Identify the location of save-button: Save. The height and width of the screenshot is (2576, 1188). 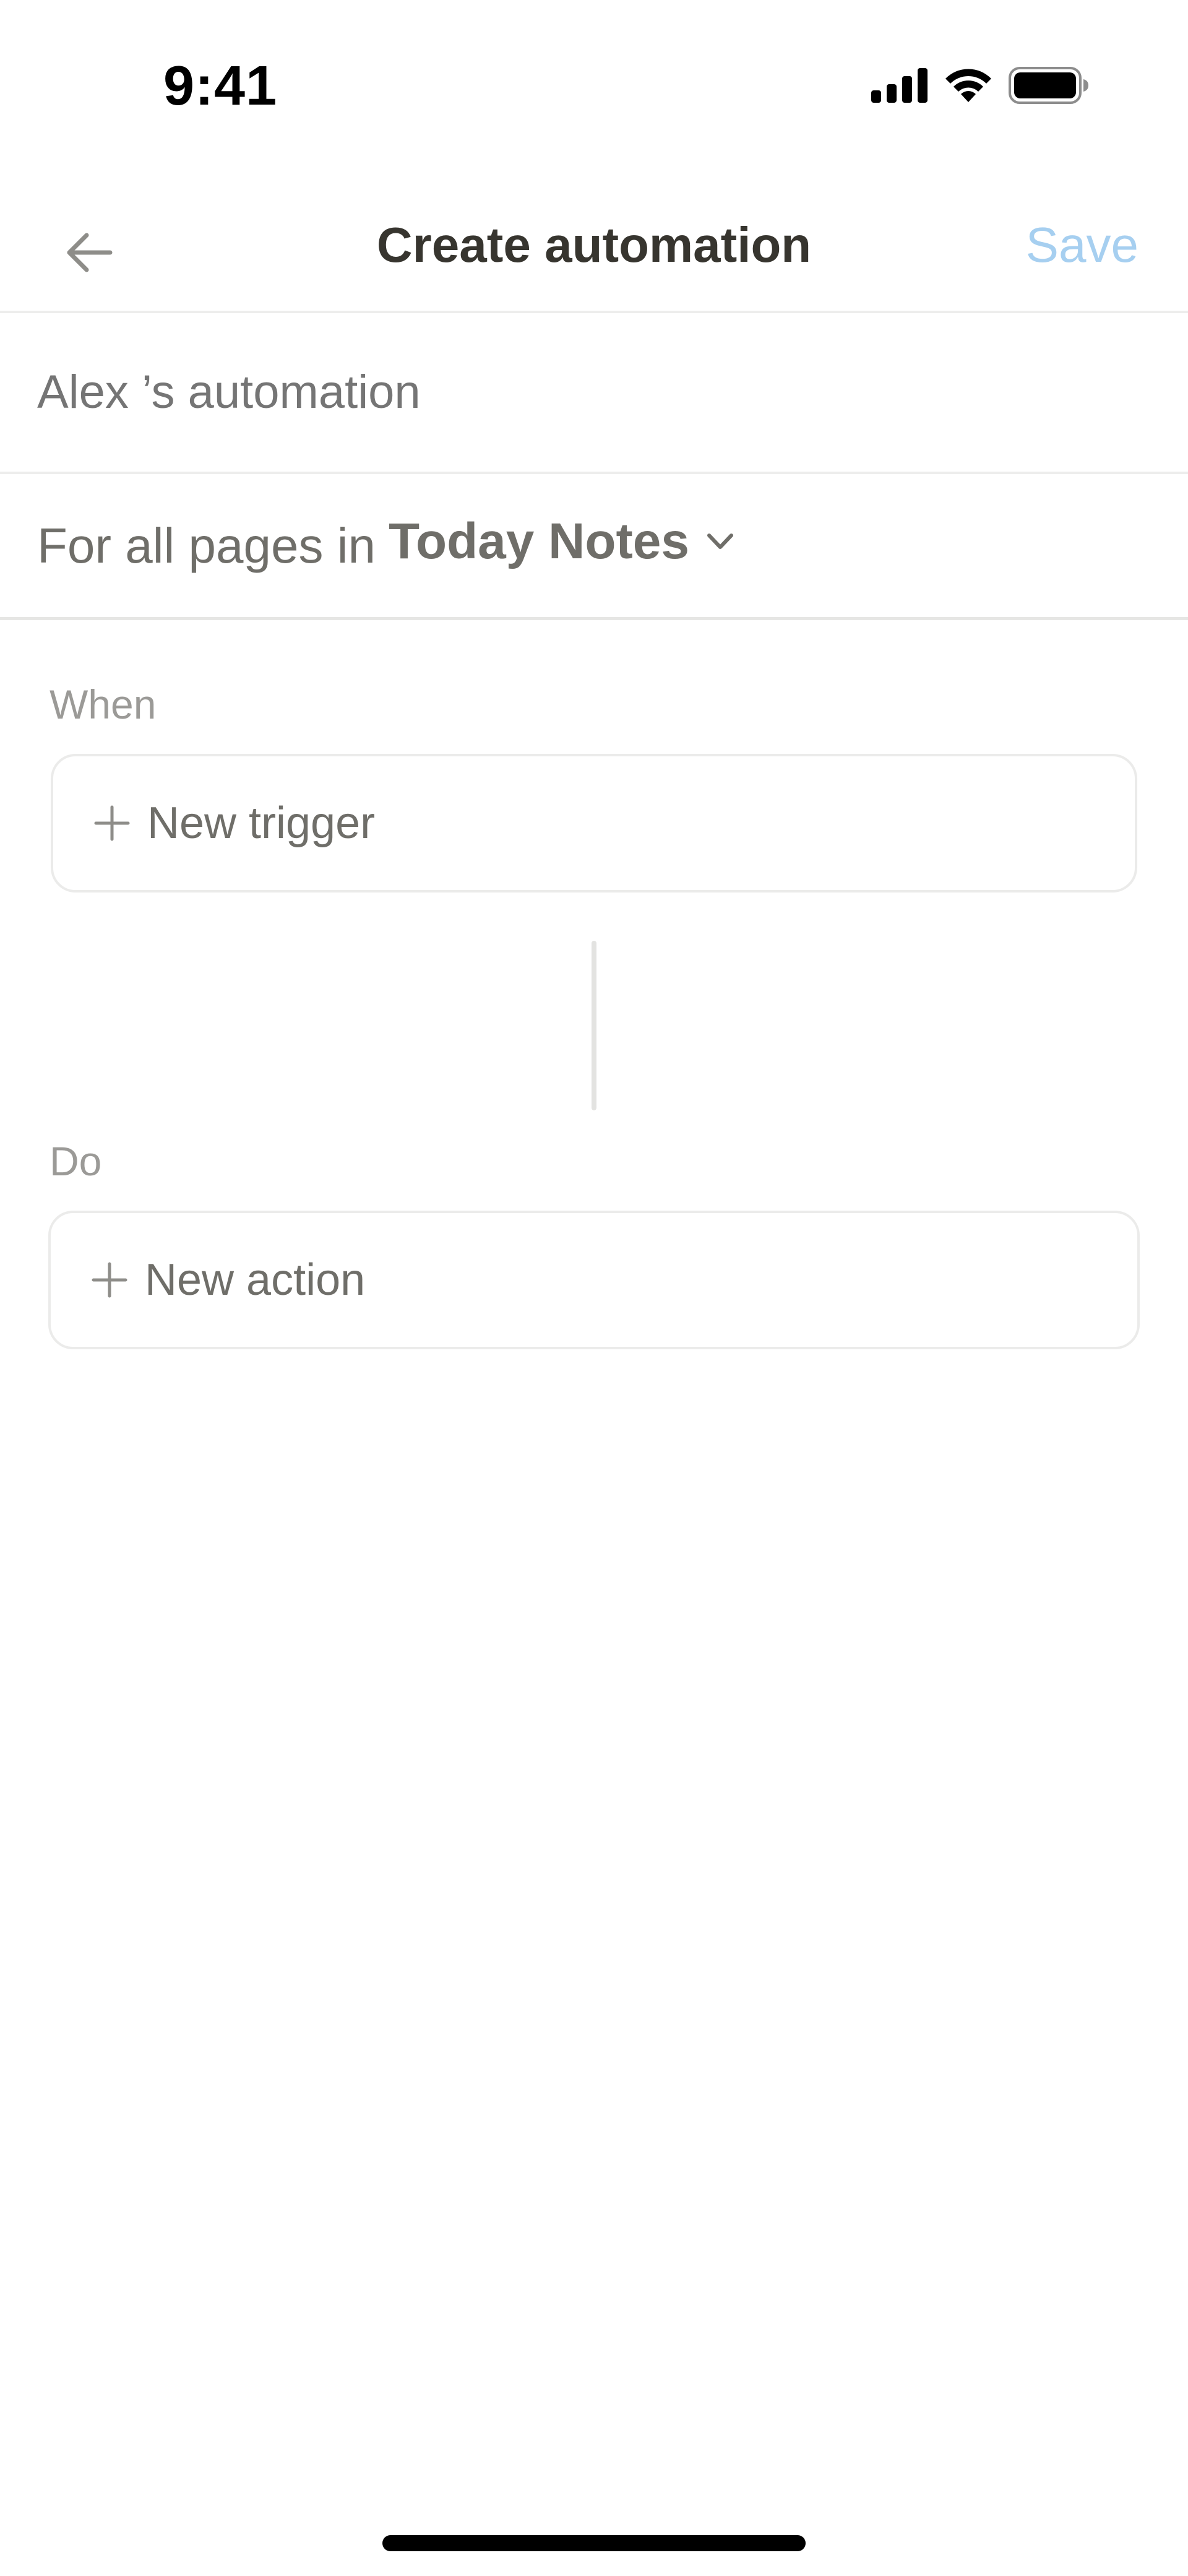
(1082, 245).